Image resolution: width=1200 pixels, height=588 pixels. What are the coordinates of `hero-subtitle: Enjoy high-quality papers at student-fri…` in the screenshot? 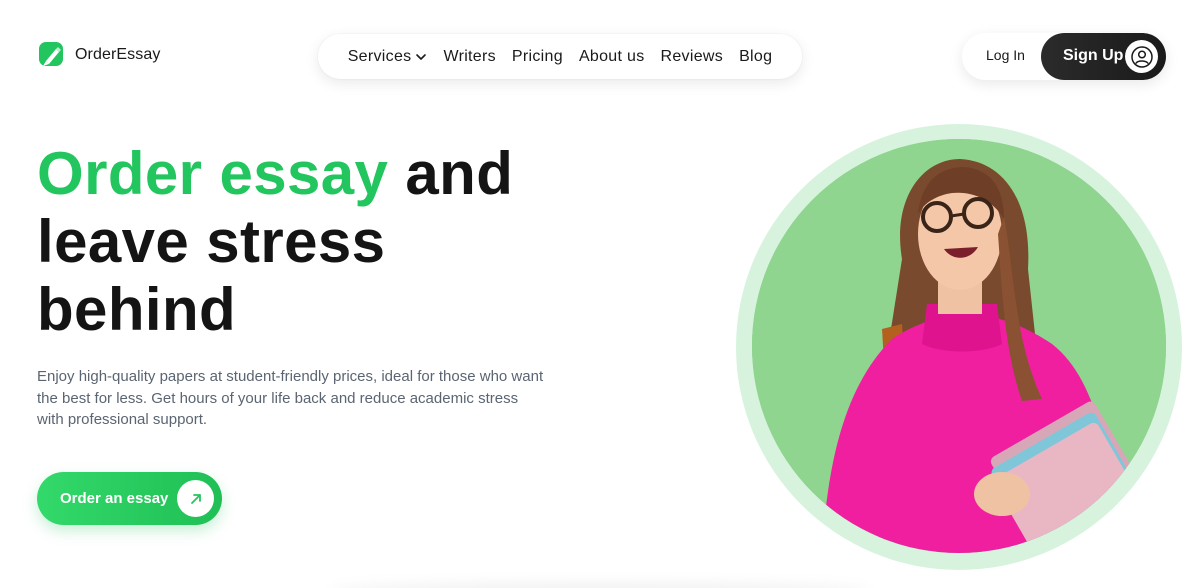 It's located at (290, 398).